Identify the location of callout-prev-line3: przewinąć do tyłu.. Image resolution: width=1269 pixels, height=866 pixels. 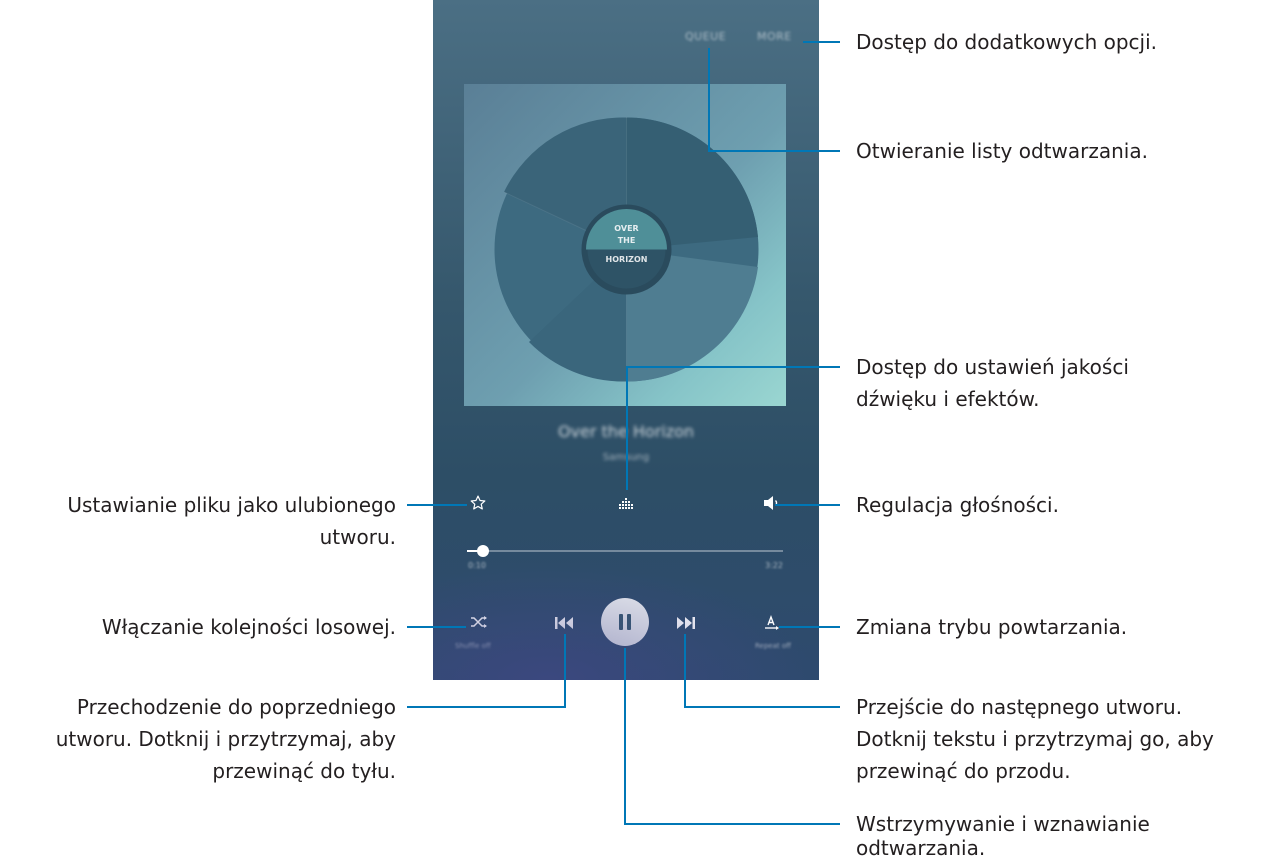
(304, 771).